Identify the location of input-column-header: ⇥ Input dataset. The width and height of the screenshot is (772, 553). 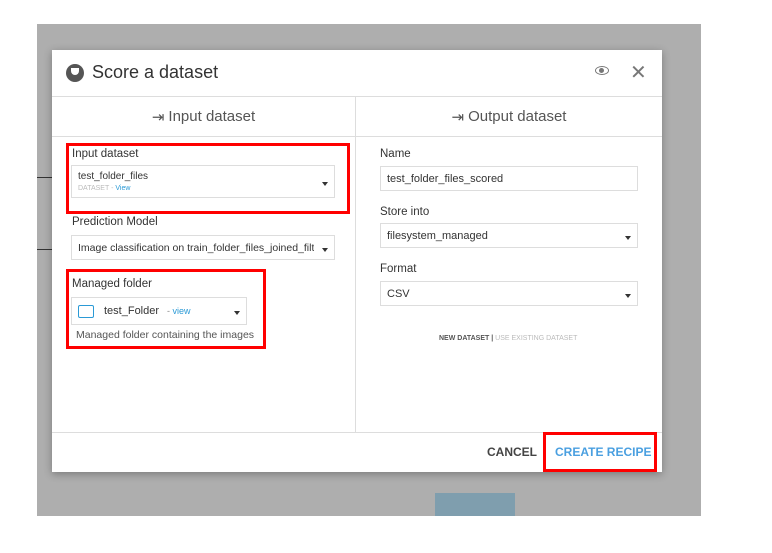
(203, 117).